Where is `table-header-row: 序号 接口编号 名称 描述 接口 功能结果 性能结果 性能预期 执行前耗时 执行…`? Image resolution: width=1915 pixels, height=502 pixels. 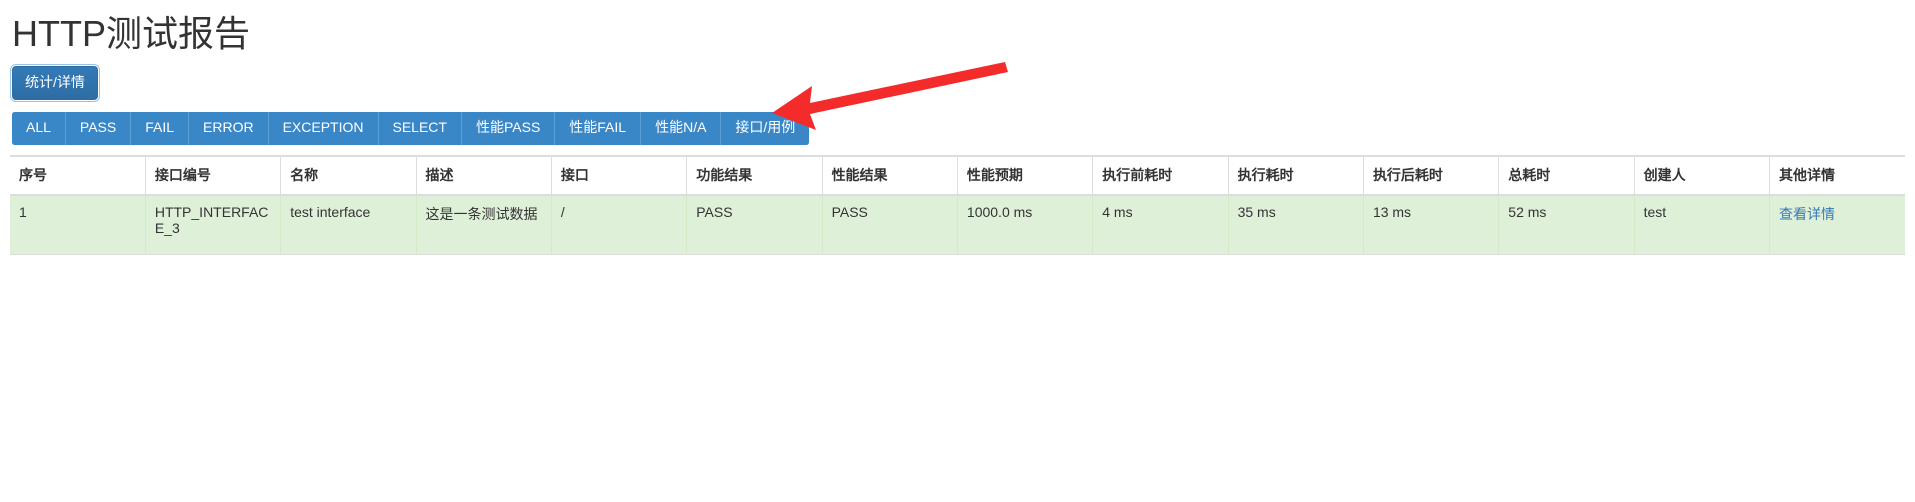
table-header-row: 序号 接口编号 名称 描述 接口 功能结果 性能结果 性能预期 执行前耗时 执行… is located at coordinates (957, 175).